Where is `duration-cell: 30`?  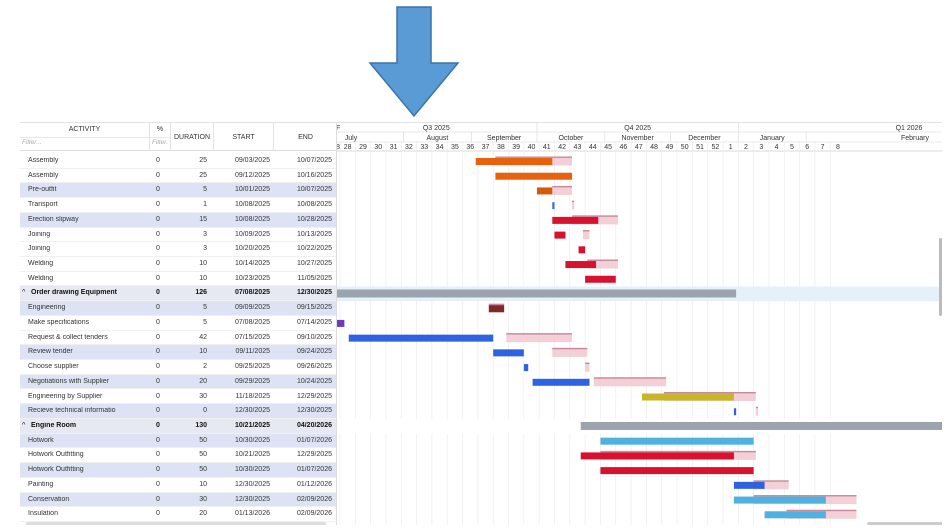
duration-cell: 30 is located at coordinates (203, 396).